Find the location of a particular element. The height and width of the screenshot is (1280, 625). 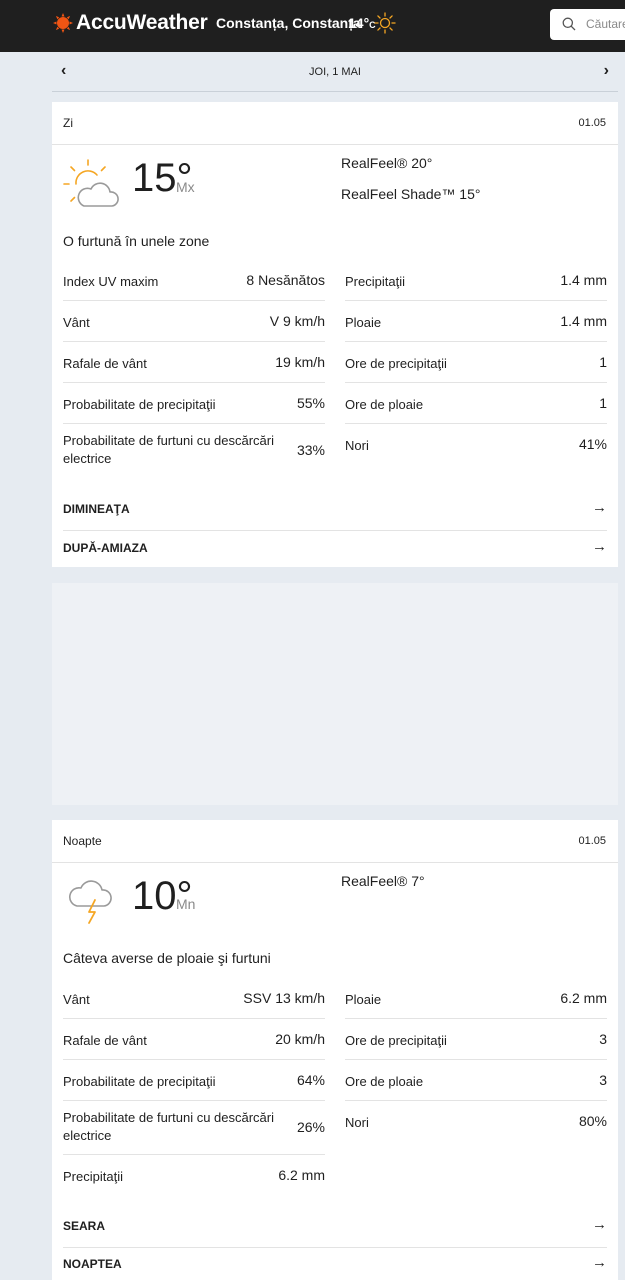

detail-row: Precipitaţii 1.4 mm is located at coordinates (476, 280).